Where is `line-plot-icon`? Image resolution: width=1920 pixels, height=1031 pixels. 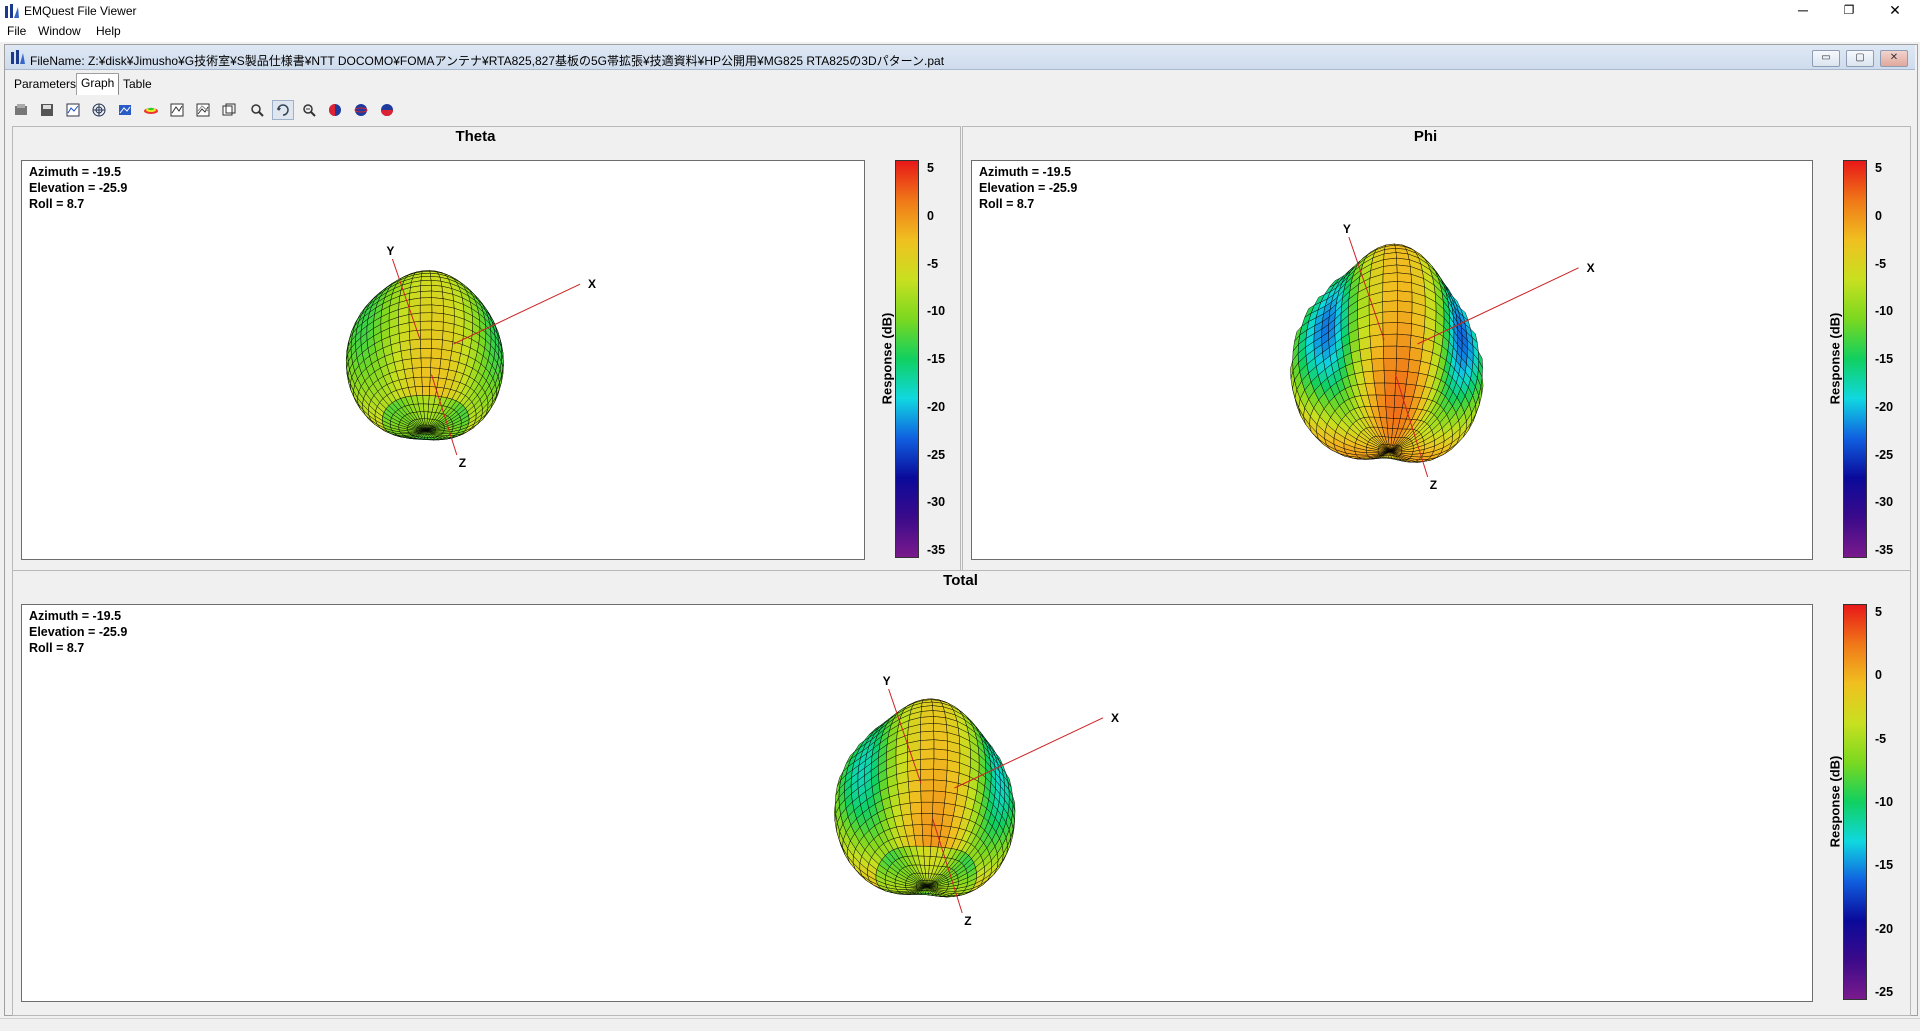
line-plot-icon is located at coordinates (177, 110).